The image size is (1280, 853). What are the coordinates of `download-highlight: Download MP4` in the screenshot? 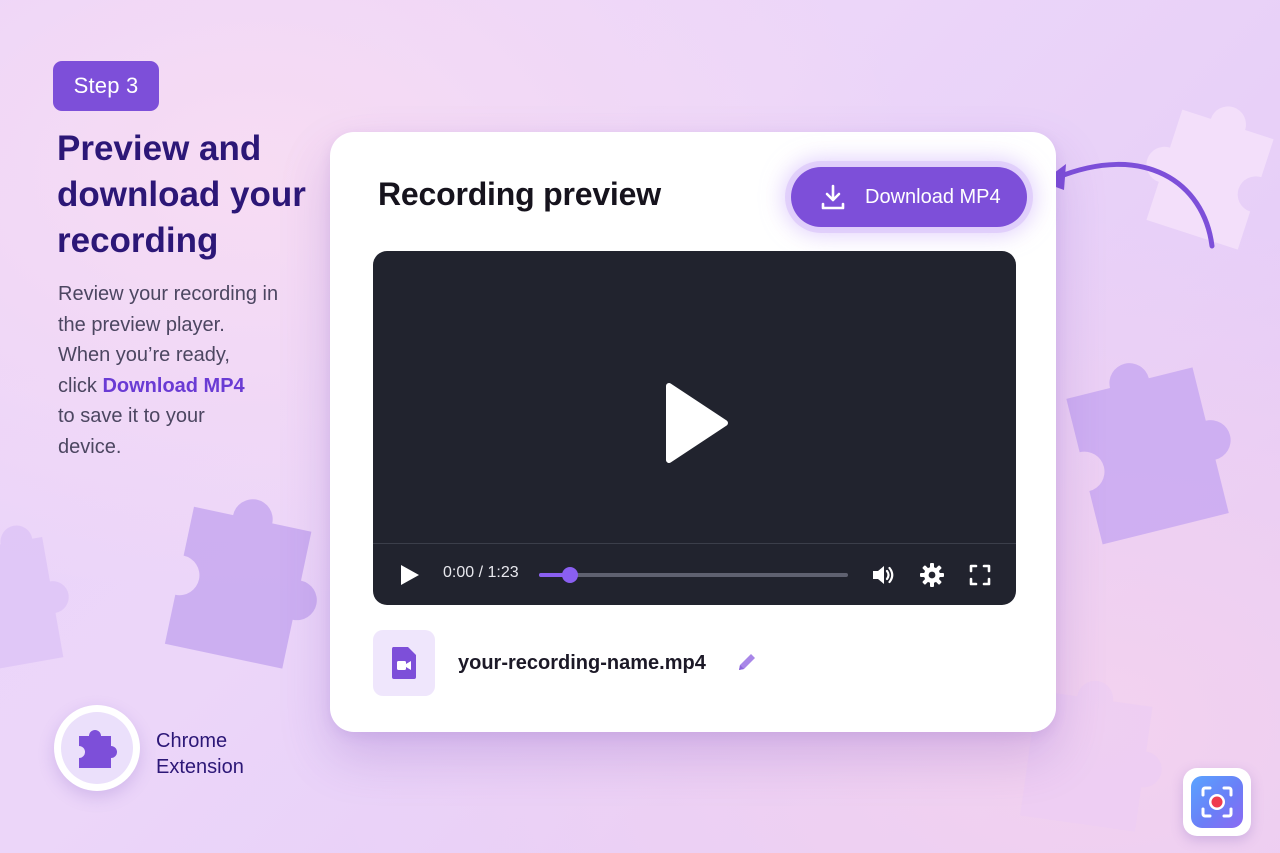 It's located at (173, 385).